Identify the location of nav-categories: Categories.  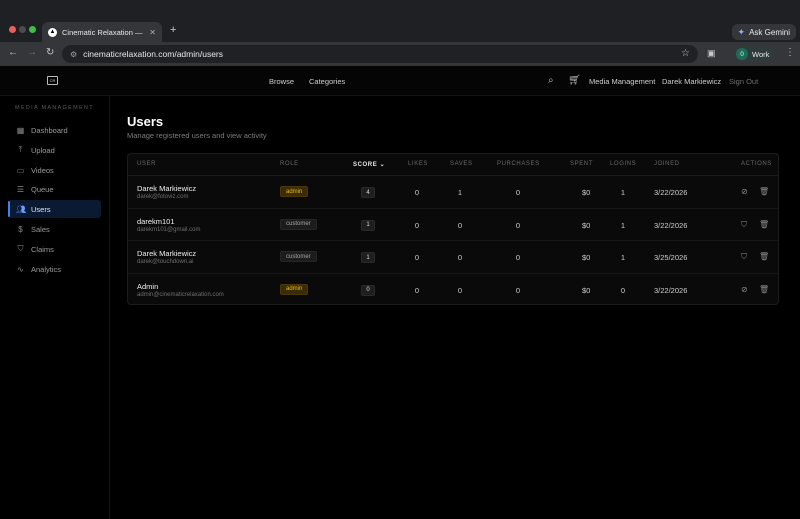
(327, 81).